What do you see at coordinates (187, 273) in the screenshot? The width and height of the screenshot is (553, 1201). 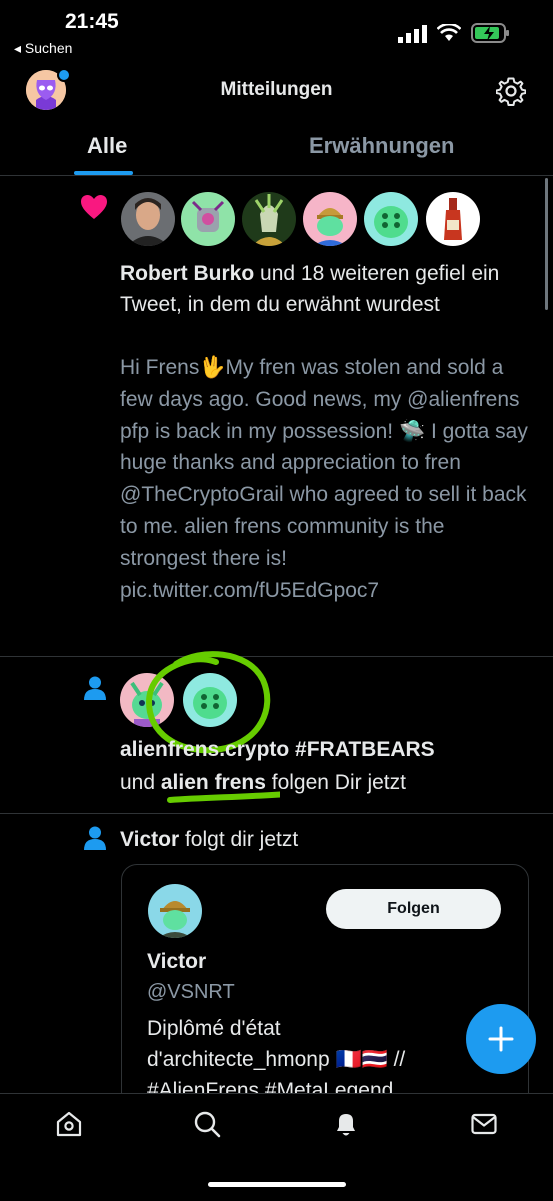 I see `actor-name: Robert Burko` at bounding box center [187, 273].